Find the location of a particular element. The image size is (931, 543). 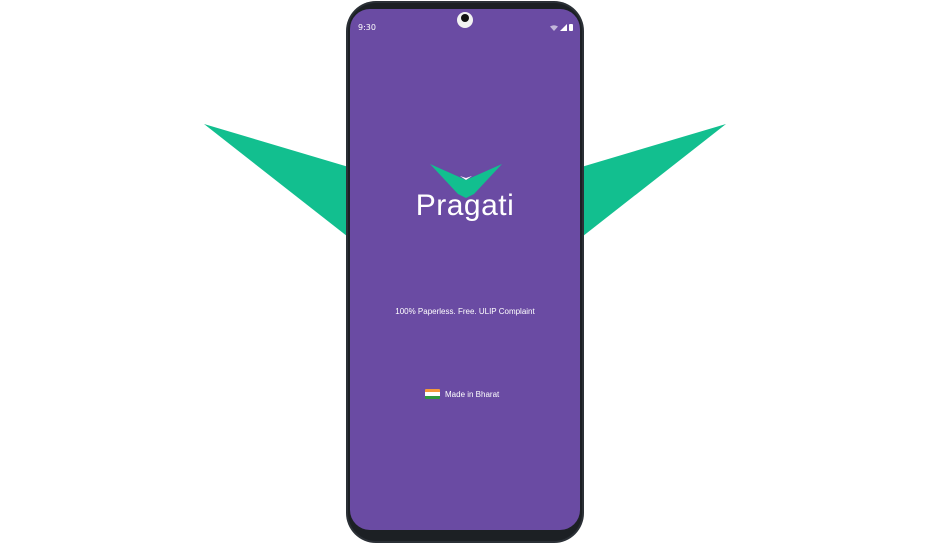

made-in-label: Made in Bharat is located at coordinates (472, 394).